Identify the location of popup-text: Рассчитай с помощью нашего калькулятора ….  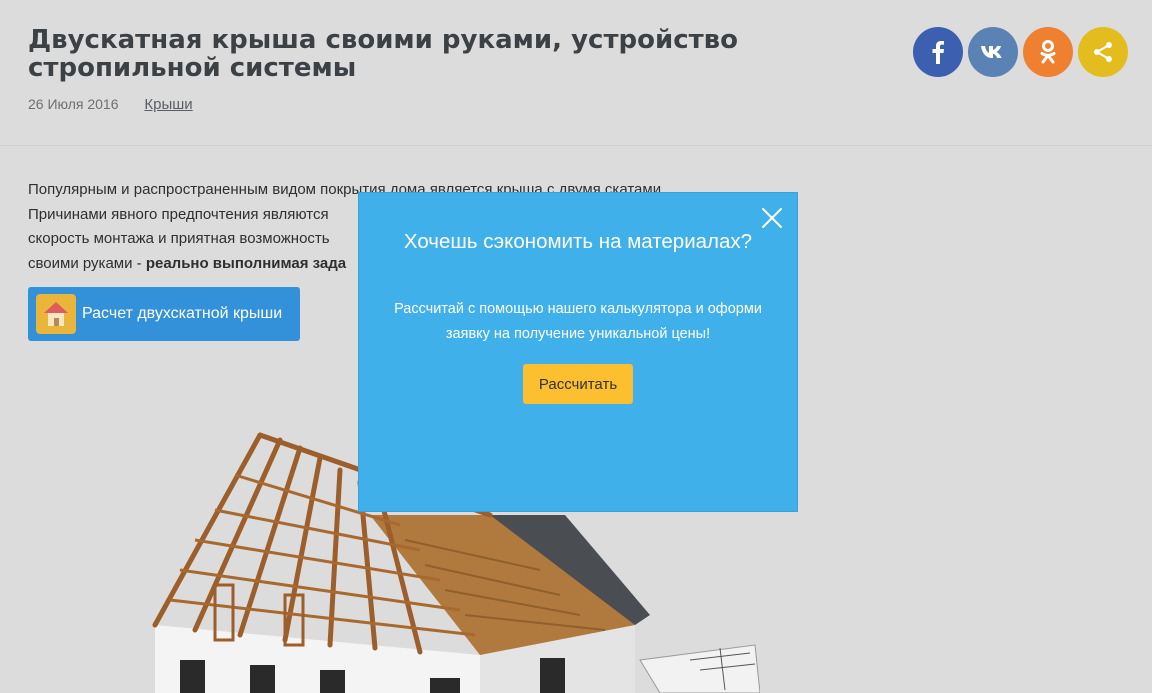
(578, 321).